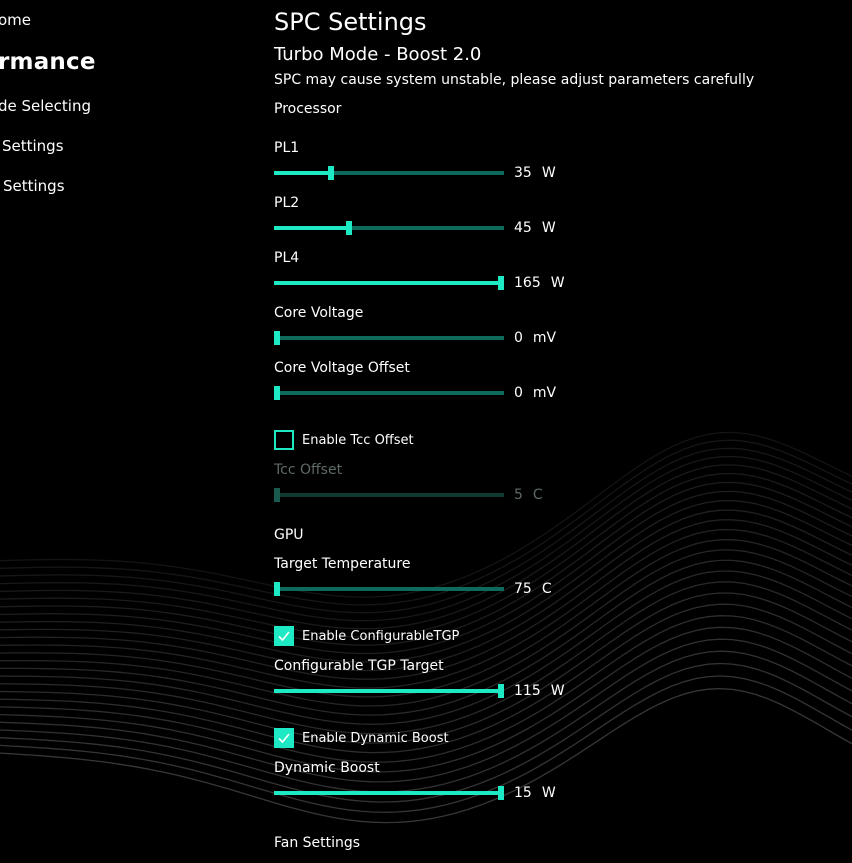 The width and height of the screenshot is (852, 863). Describe the element at coordinates (359, 666) in the screenshot. I see `tgp-target-label: Configurable TGP Target` at that location.